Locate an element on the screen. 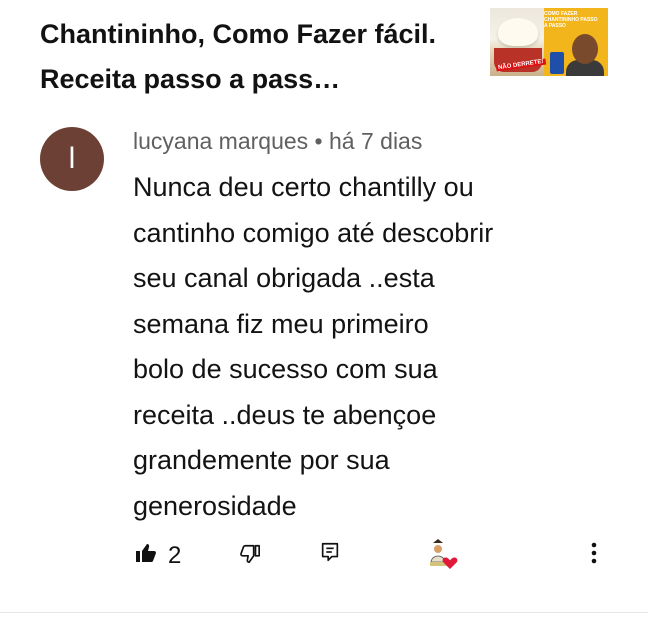 The height and width of the screenshot is (618, 648). comment-time: há 7 dias is located at coordinates (376, 141).